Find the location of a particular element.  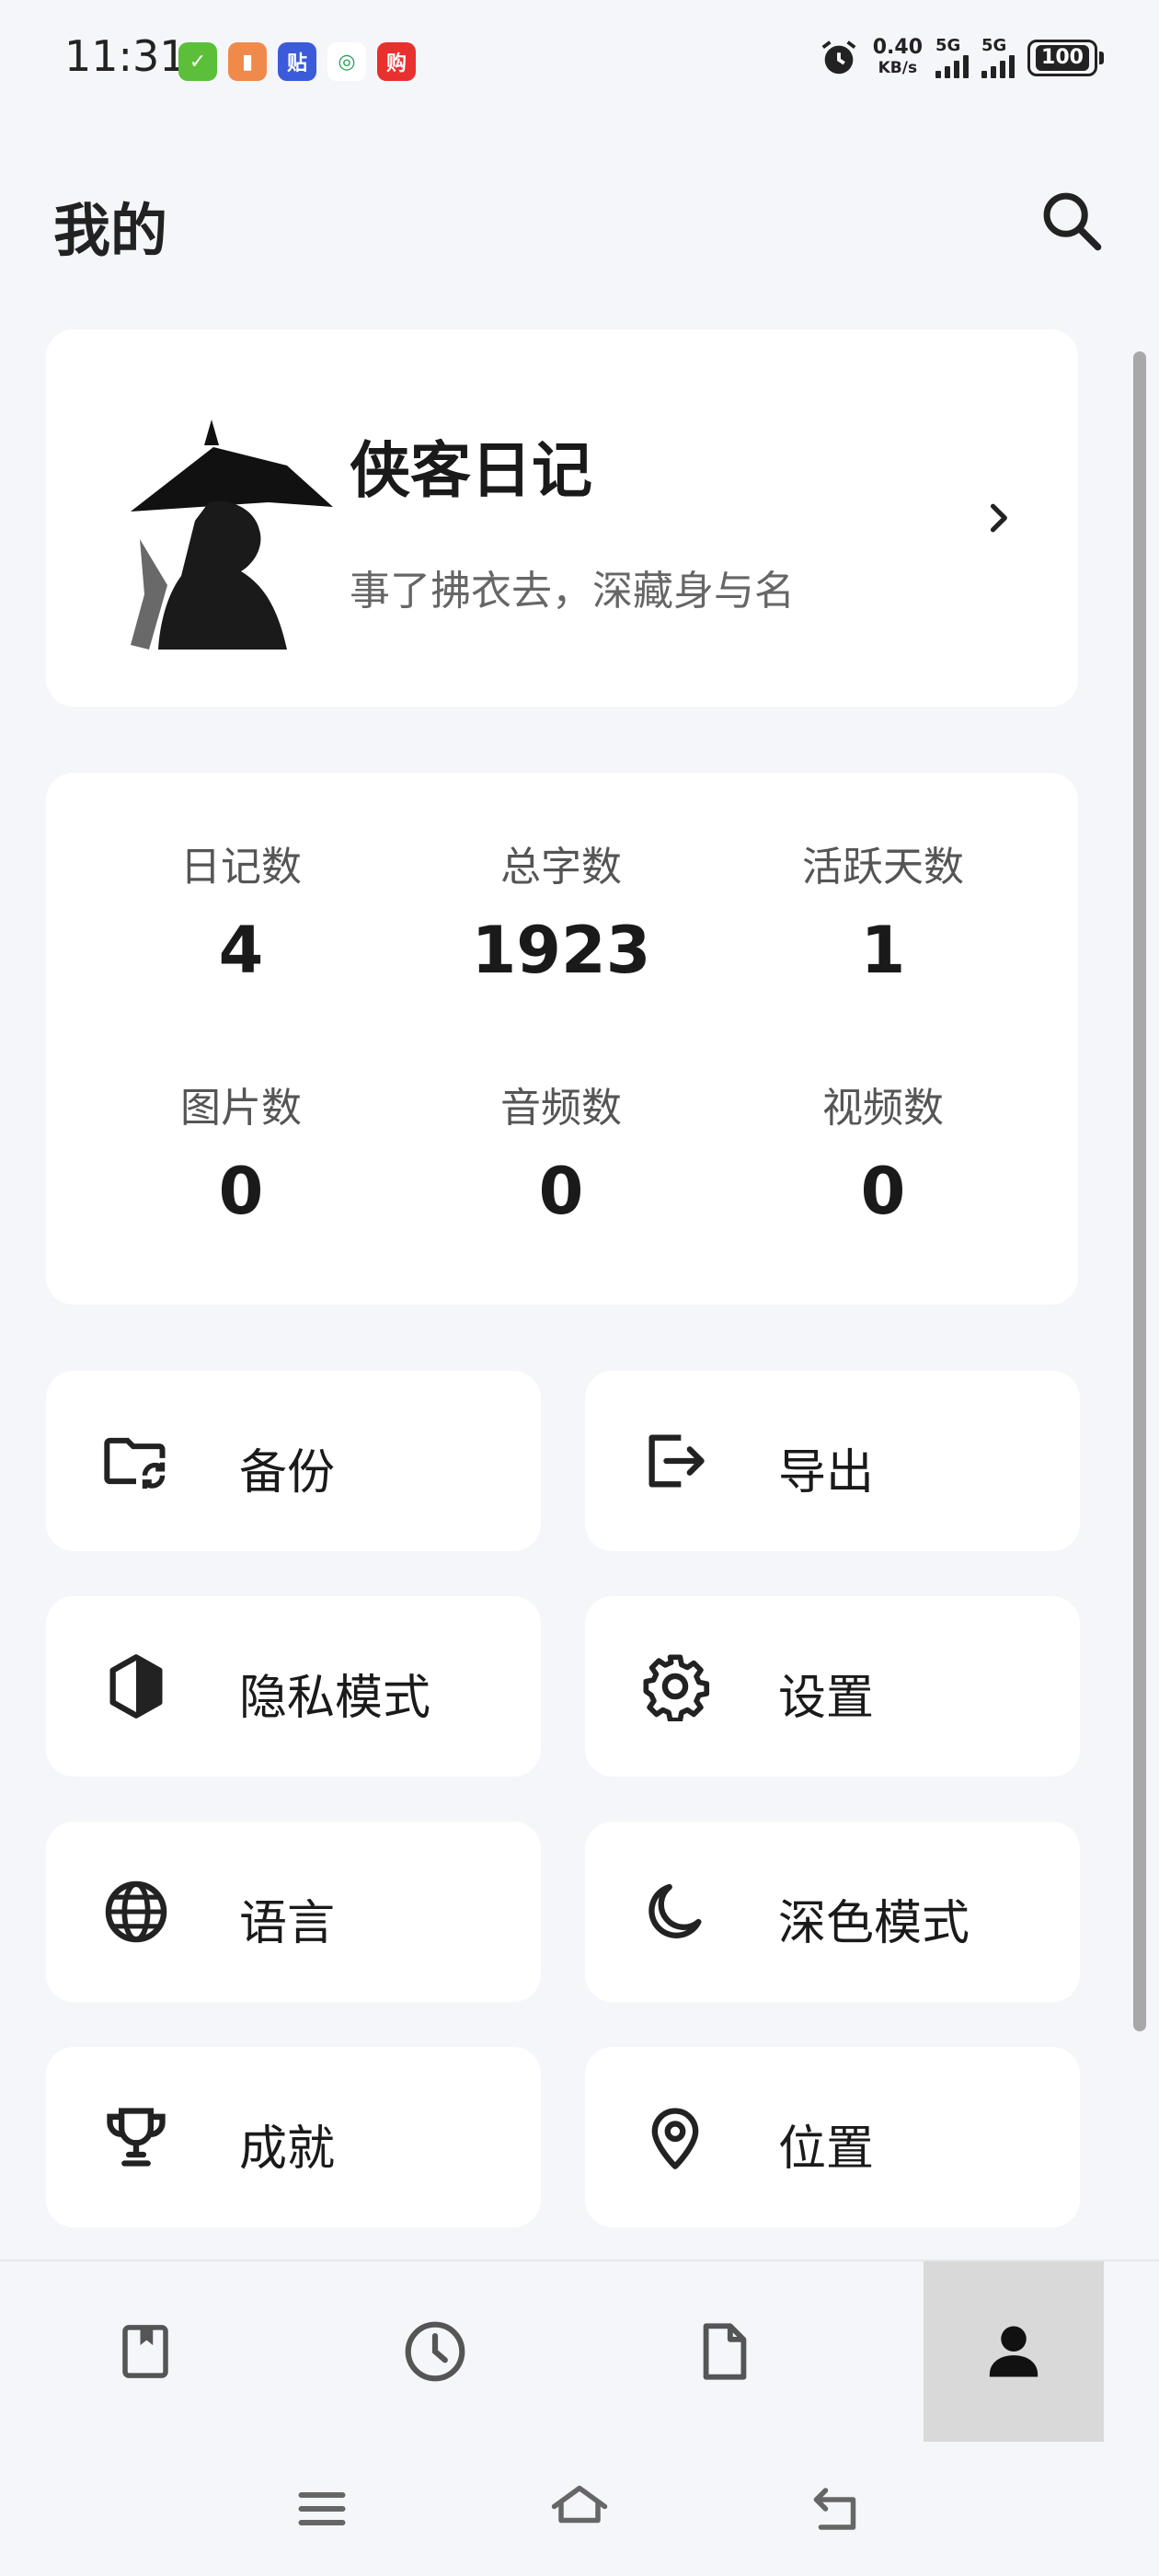

trophy-icon is located at coordinates (136, 2137).